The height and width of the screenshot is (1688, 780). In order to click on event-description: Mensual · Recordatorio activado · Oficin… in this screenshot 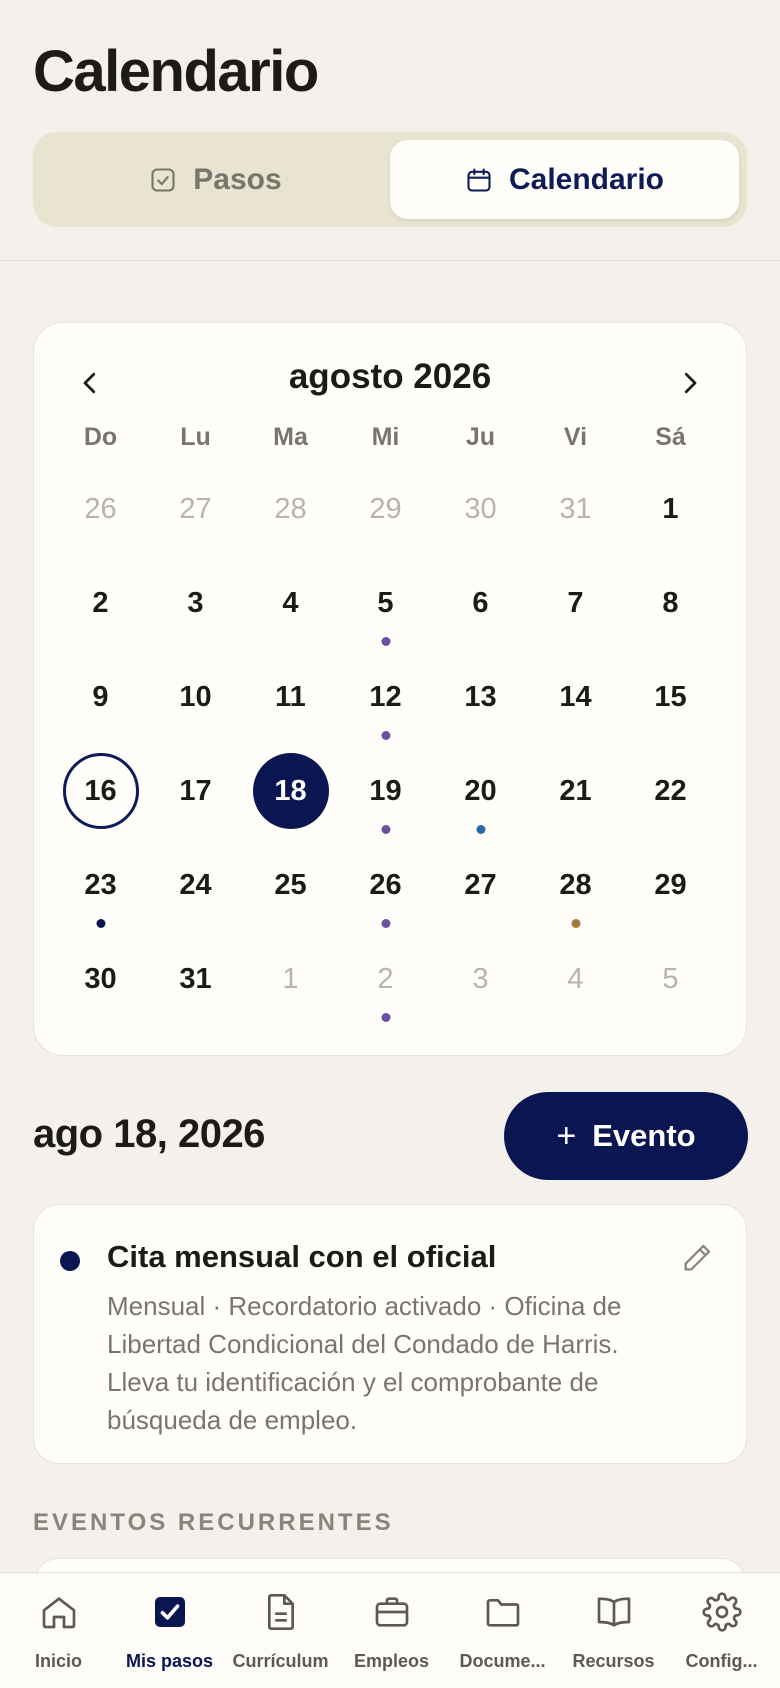, I will do `click(364, 1363)`.